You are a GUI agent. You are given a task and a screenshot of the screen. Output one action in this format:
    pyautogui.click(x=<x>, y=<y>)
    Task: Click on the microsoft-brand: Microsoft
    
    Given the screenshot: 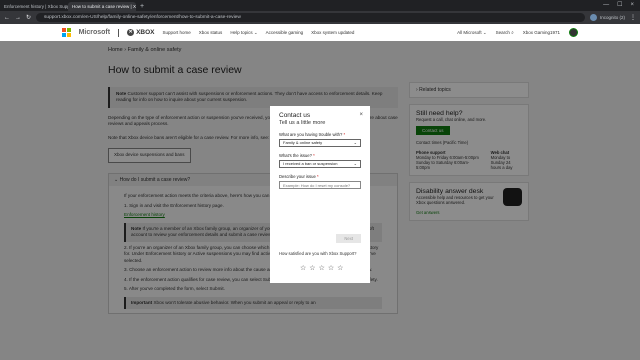 What is the action you would take?
    pyautogui.click(x=95, y=32)
    